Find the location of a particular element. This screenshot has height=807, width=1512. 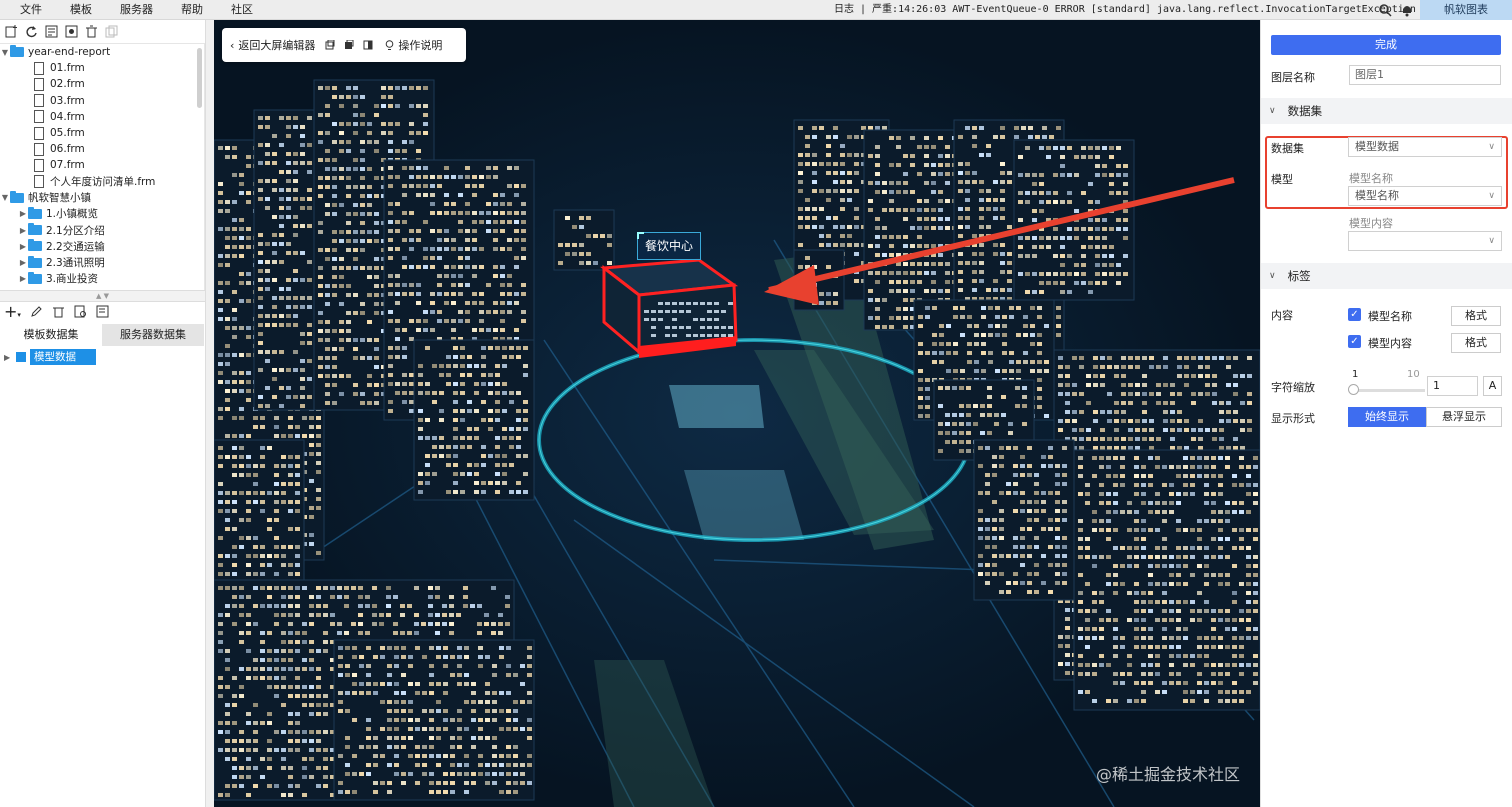

tree-subfolder: ▶ 3.商业投资 is located at coordinates (102, 279).